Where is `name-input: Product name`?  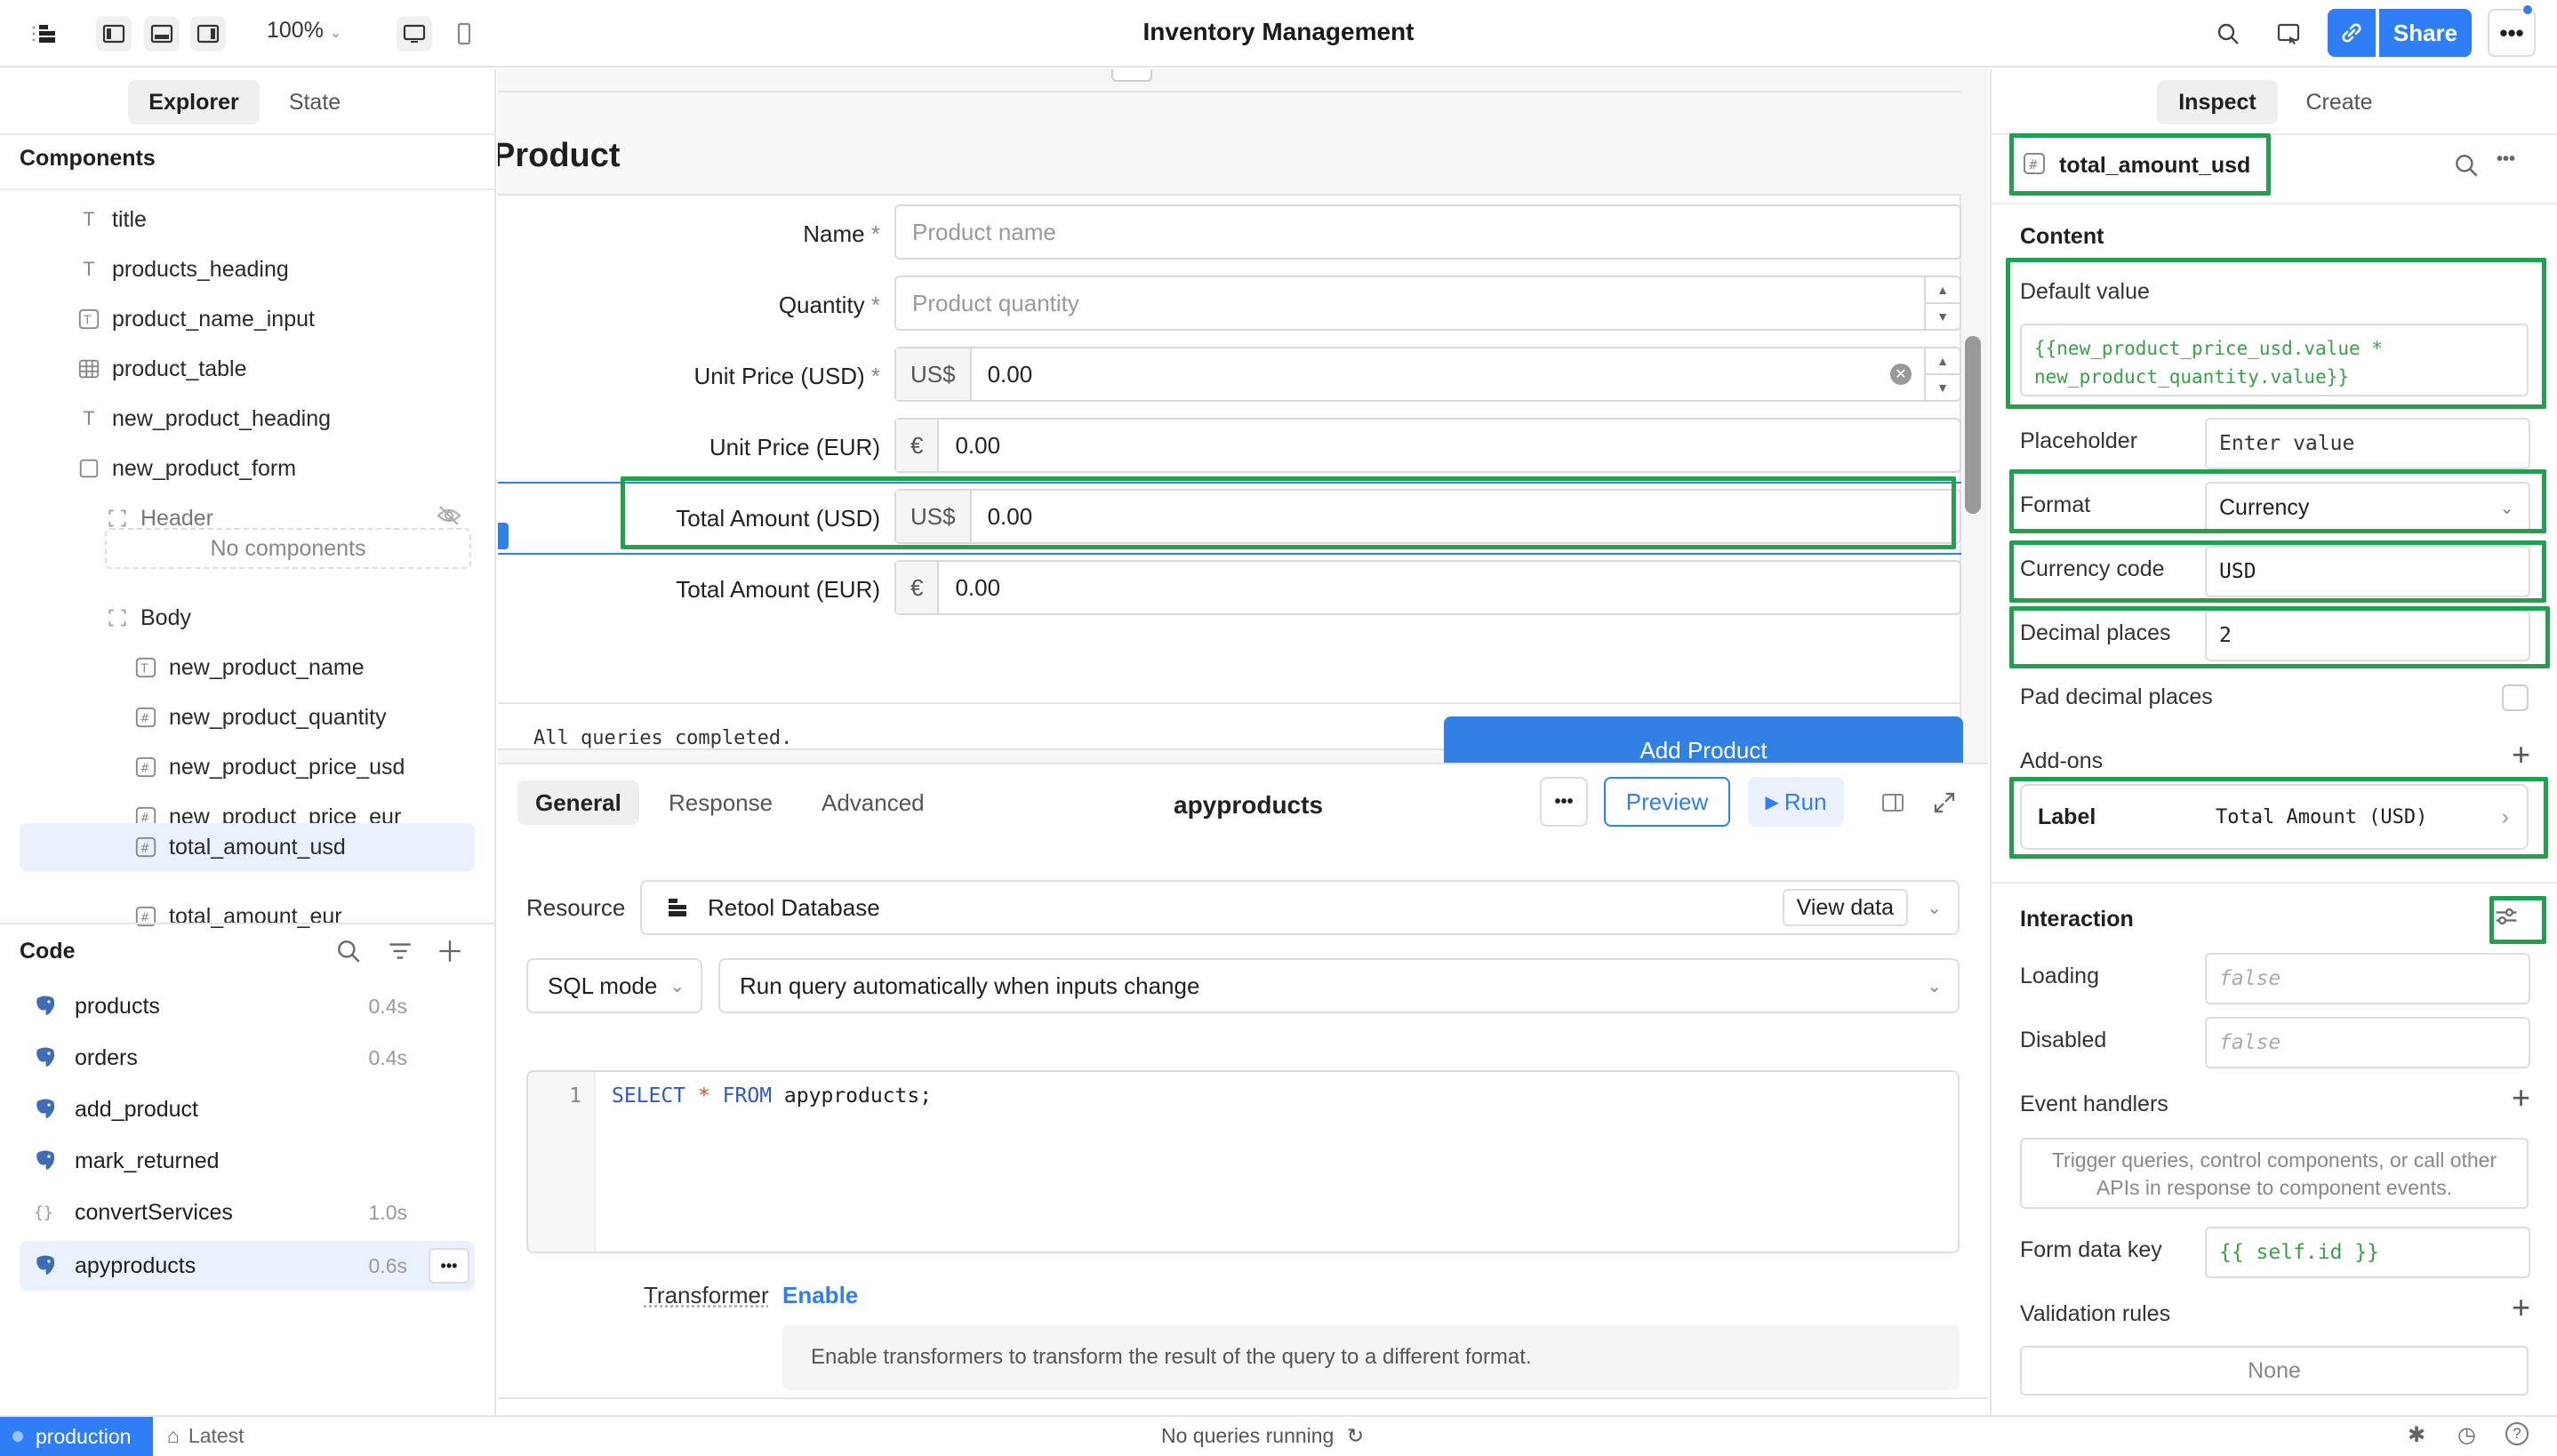
name-input: Product name is located at coordinates (1427, 232).